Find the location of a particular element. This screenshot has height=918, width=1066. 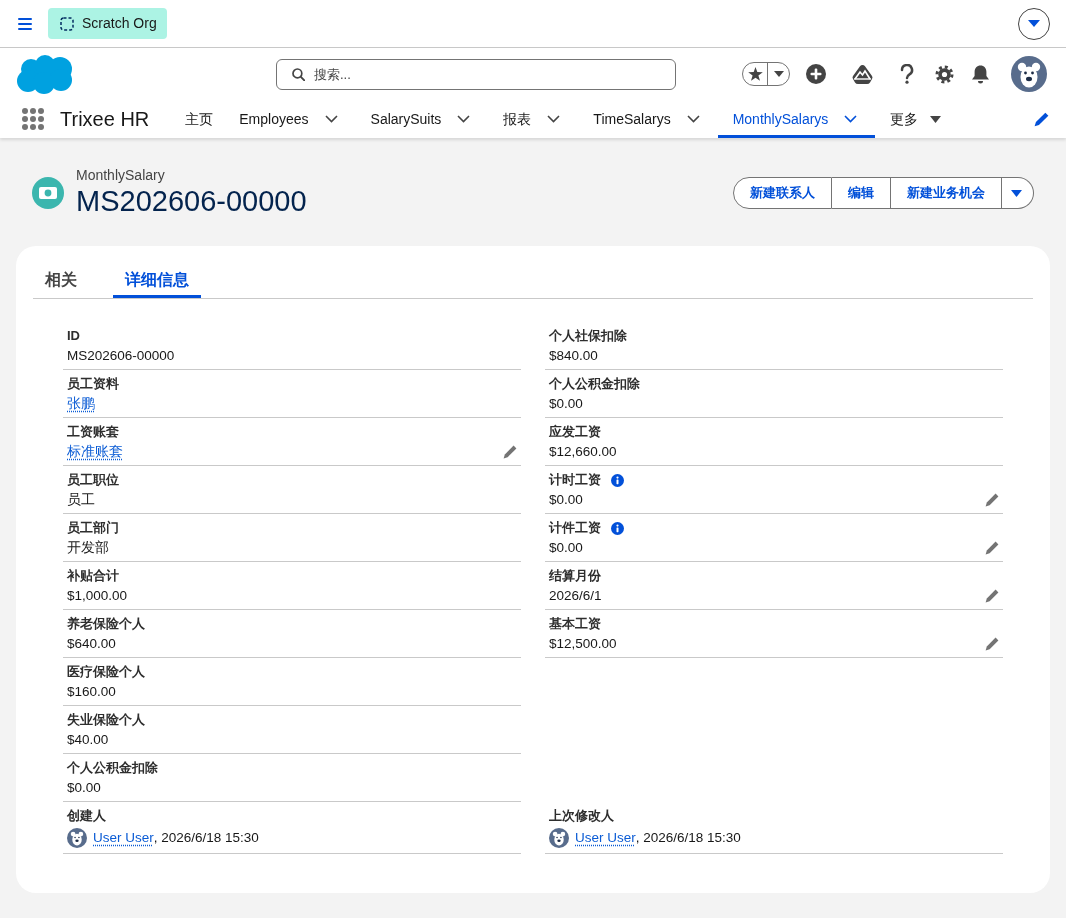

field-label: 失业保险个人 is located at coordinates (106, 720).